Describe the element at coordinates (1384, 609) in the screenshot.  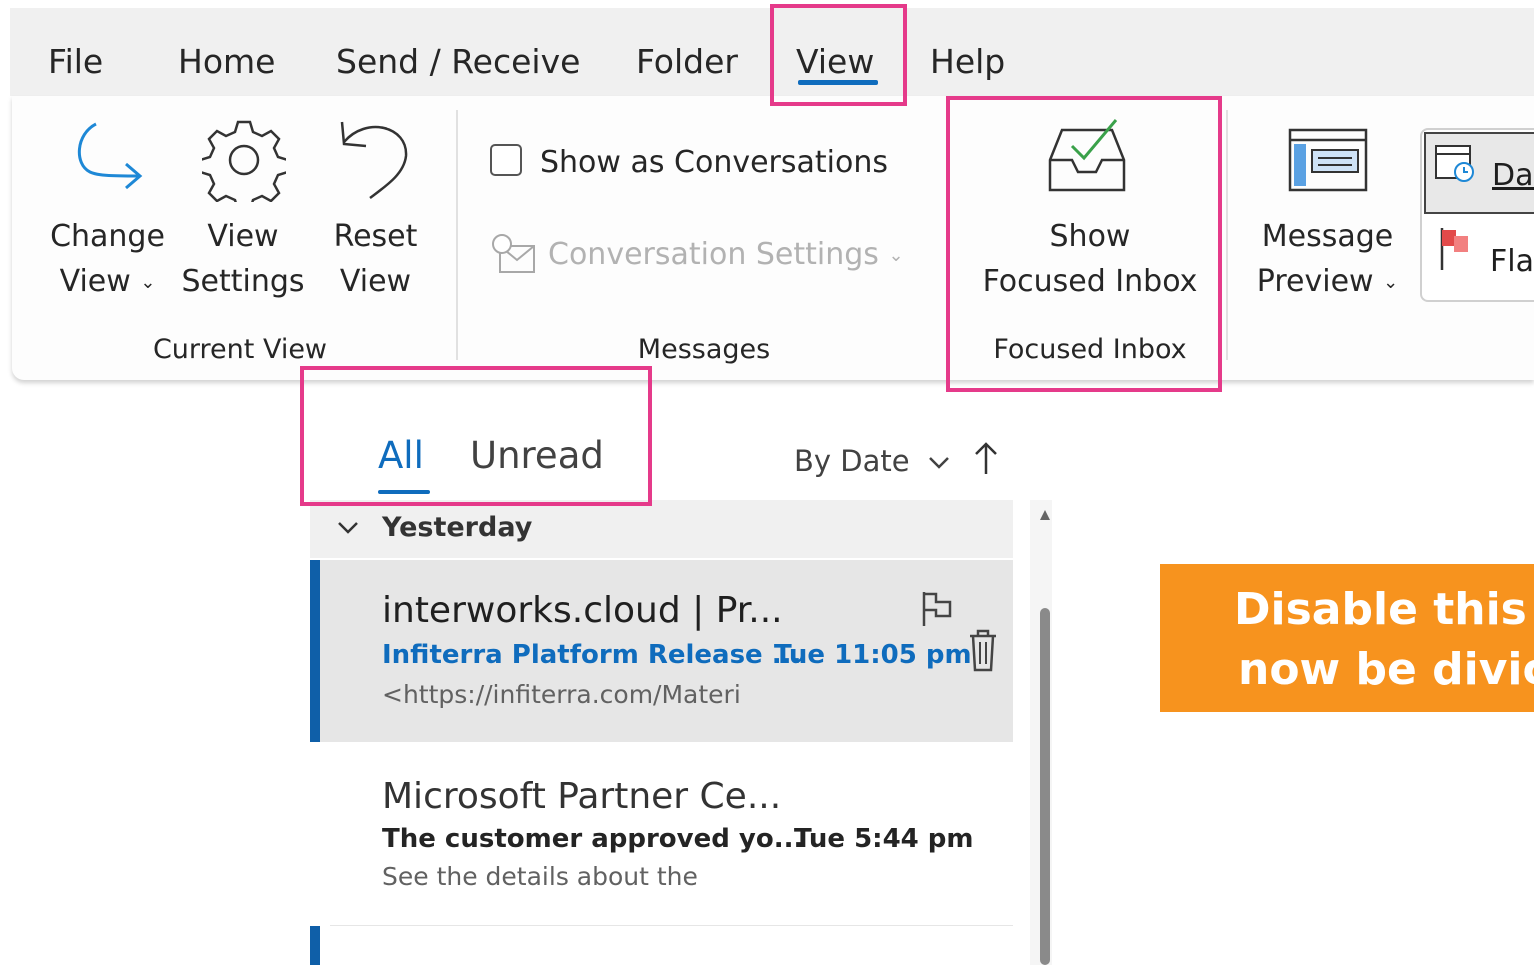
I see `callout-line-1: Disable this v` at that location.